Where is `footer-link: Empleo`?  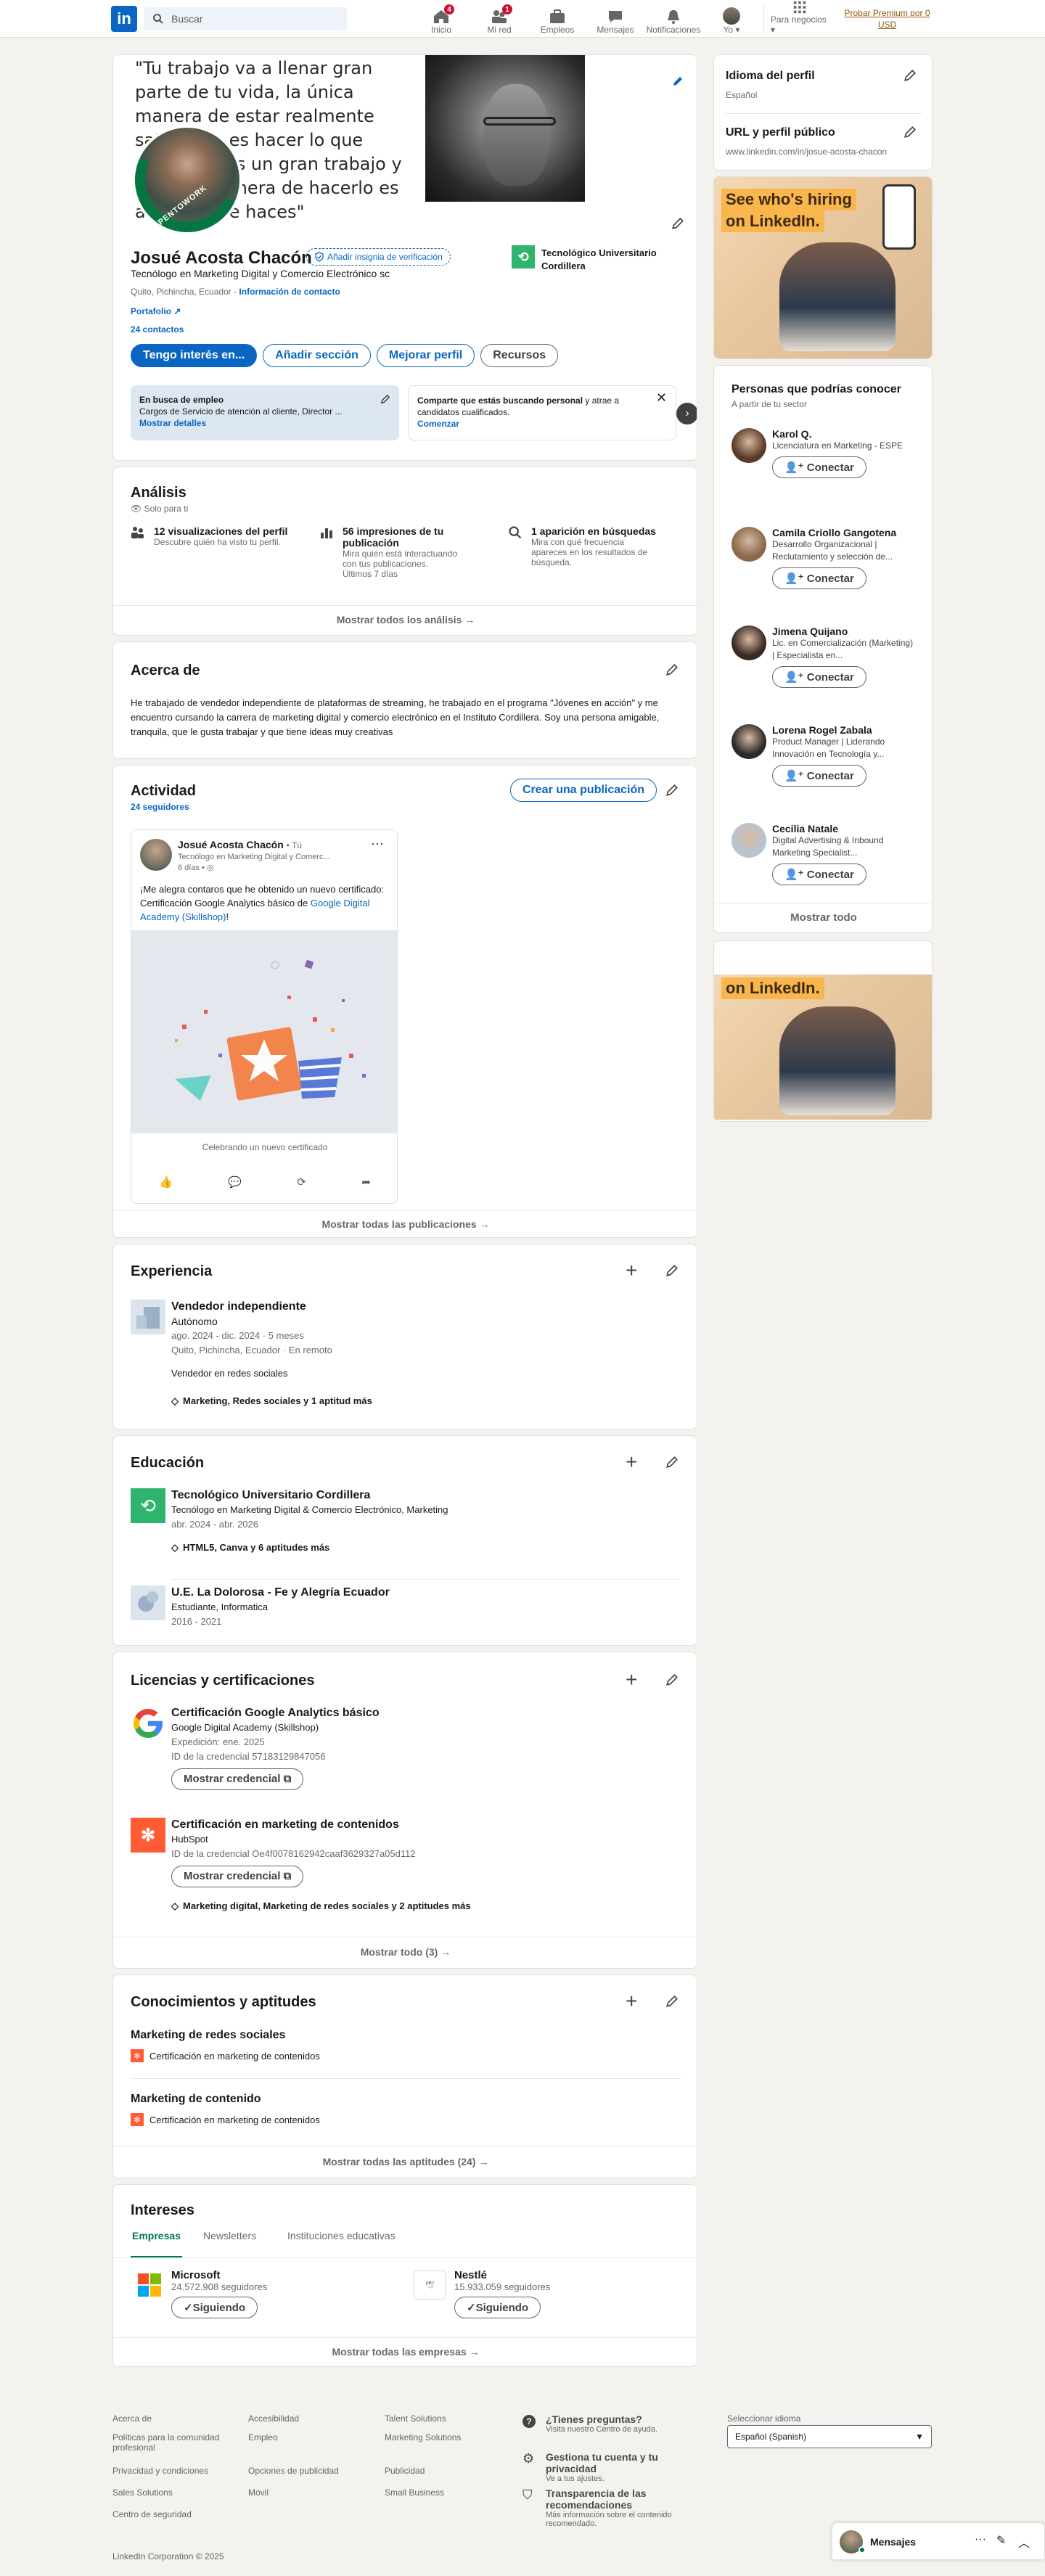 footer-link: Empleo is located at coordinates (310, 2437).